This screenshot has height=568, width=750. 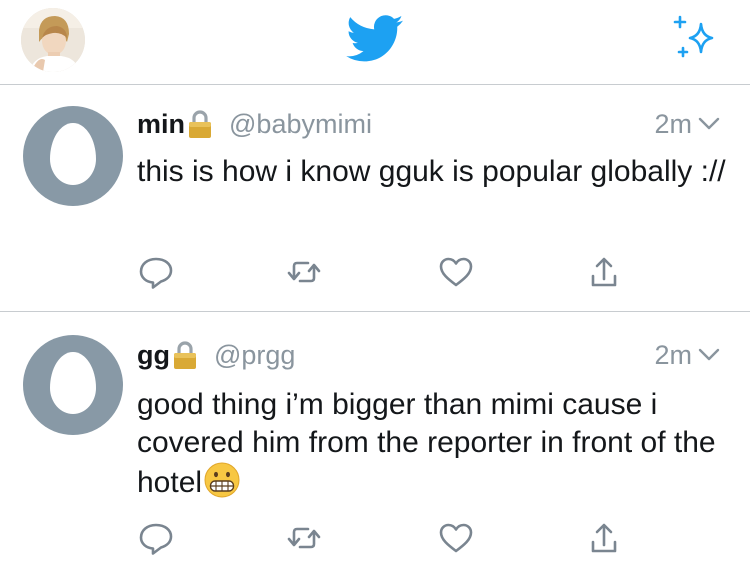 What do you see at coordinates (254, 355) in the screenshot?
I see `user-handle: @prgg` at bounding box center [254, 355].